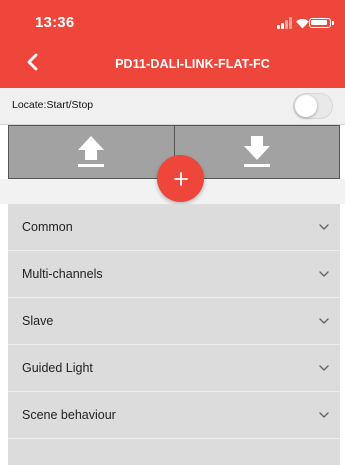  Describe the element at coordinates (306, 106) in the screenshot. I see `toggle-knob` at that location.